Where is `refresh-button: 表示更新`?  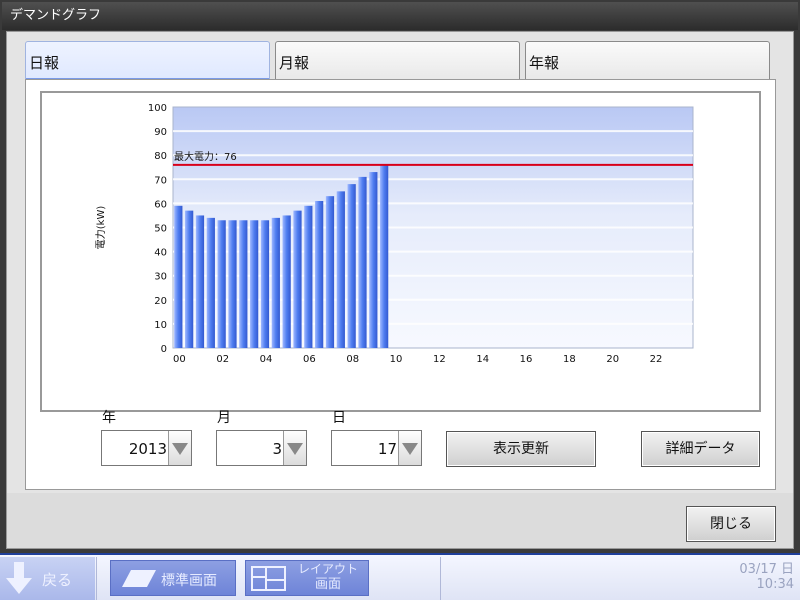
refresh-button: 表示更新 is located at coordinates (521, 449).